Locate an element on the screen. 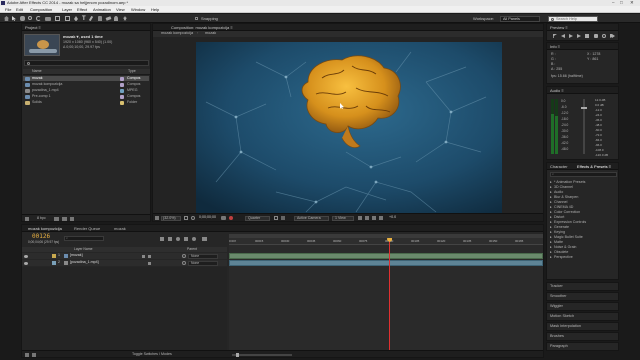 This screenshot has height=360, width=640. menu-file: File is located at coordinates (8, 9).